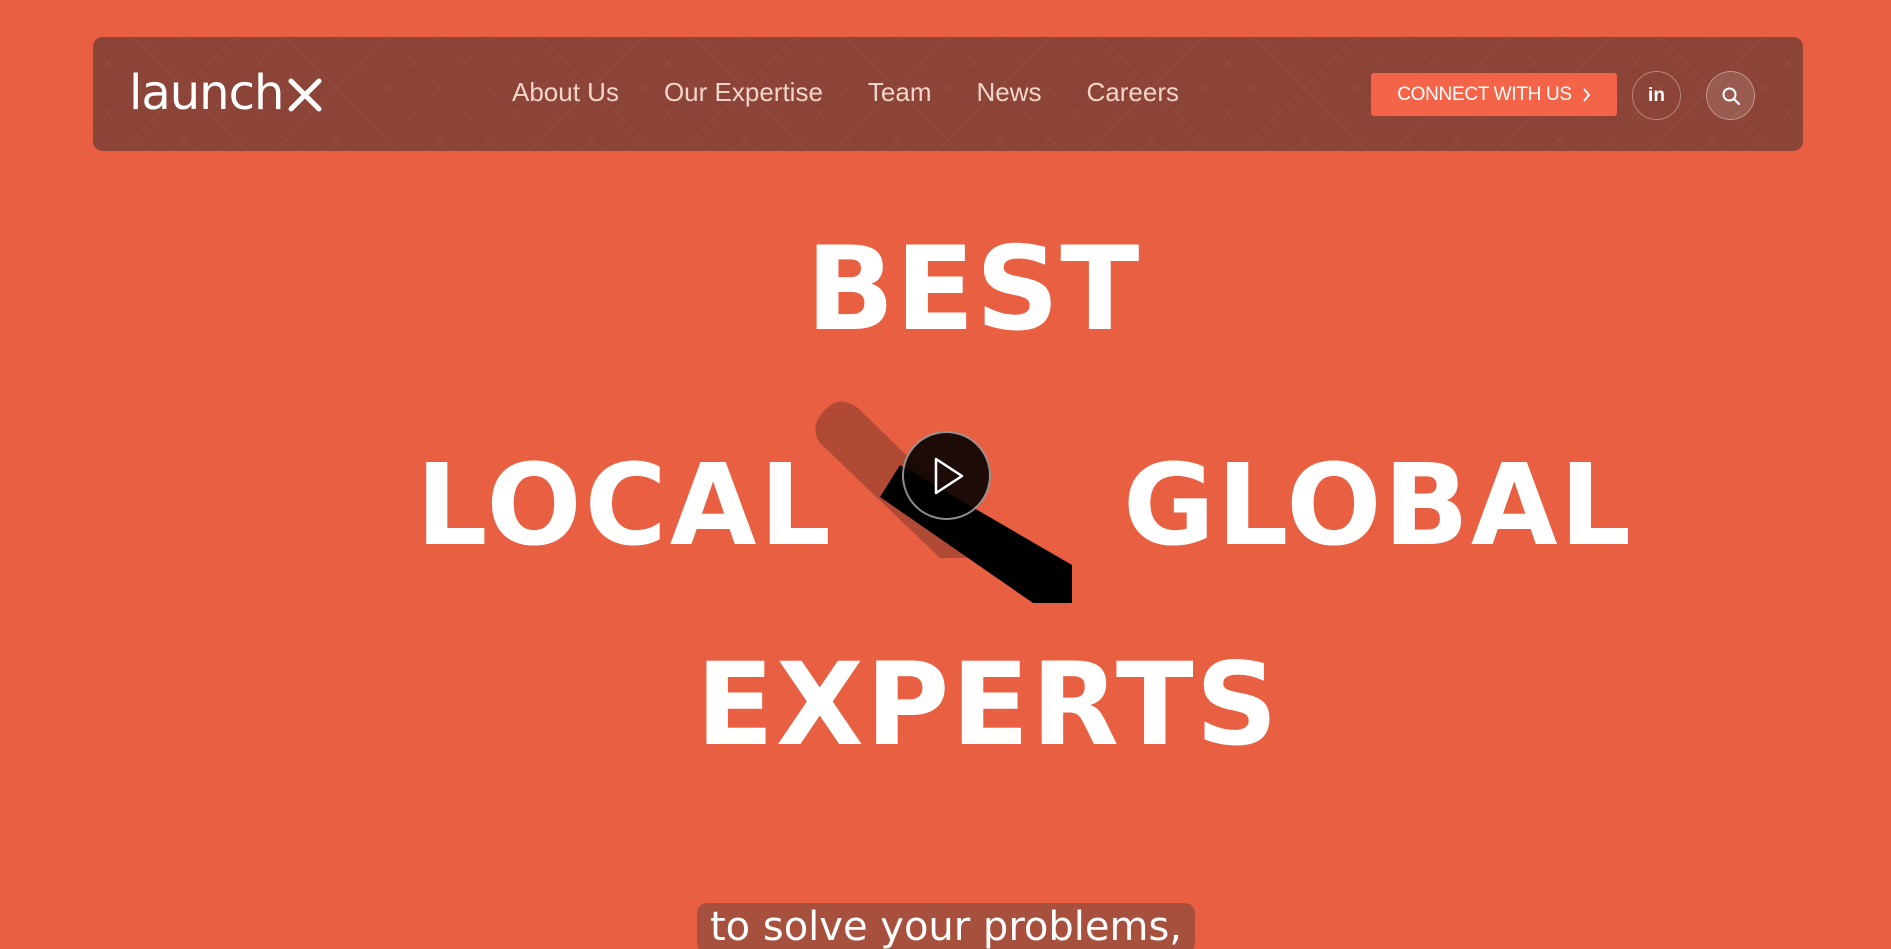  I want to click on hero-subtitle: to solve your problems,, so click(945, 926).